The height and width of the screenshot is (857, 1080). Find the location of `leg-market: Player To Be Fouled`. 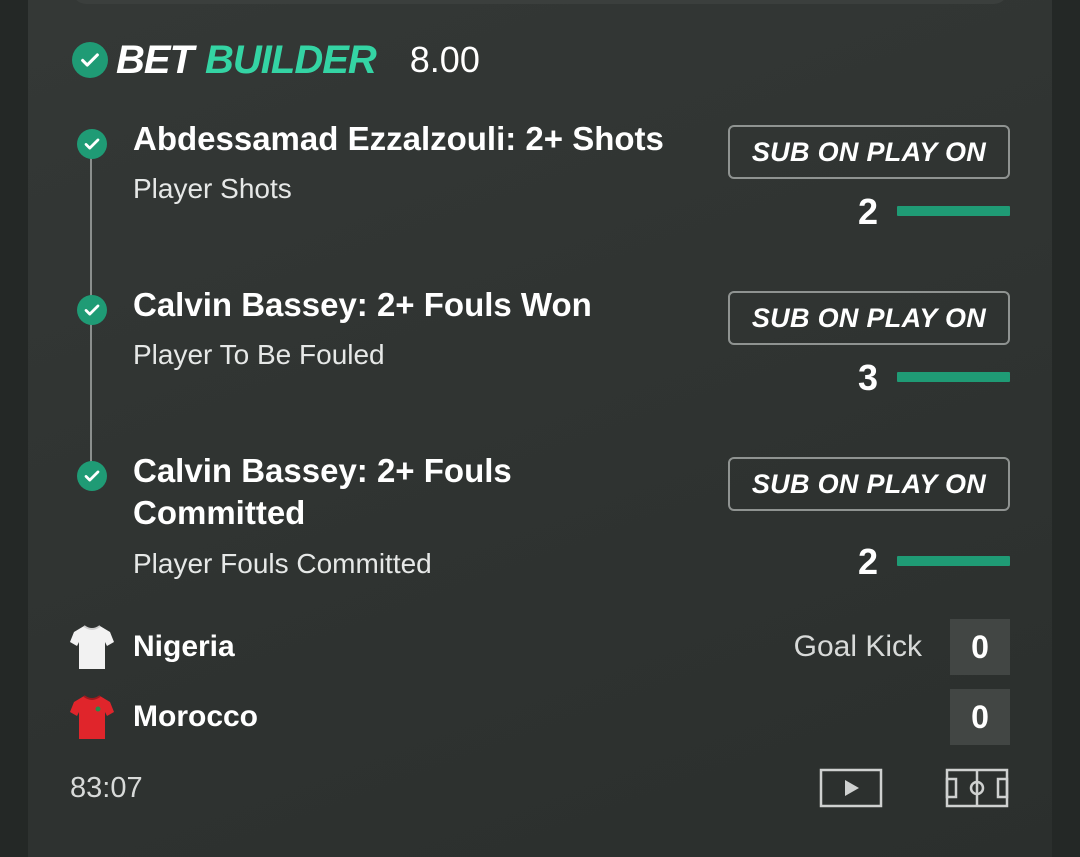

leg-market: Player To Be Fouled is located at coordinates (259, 354).